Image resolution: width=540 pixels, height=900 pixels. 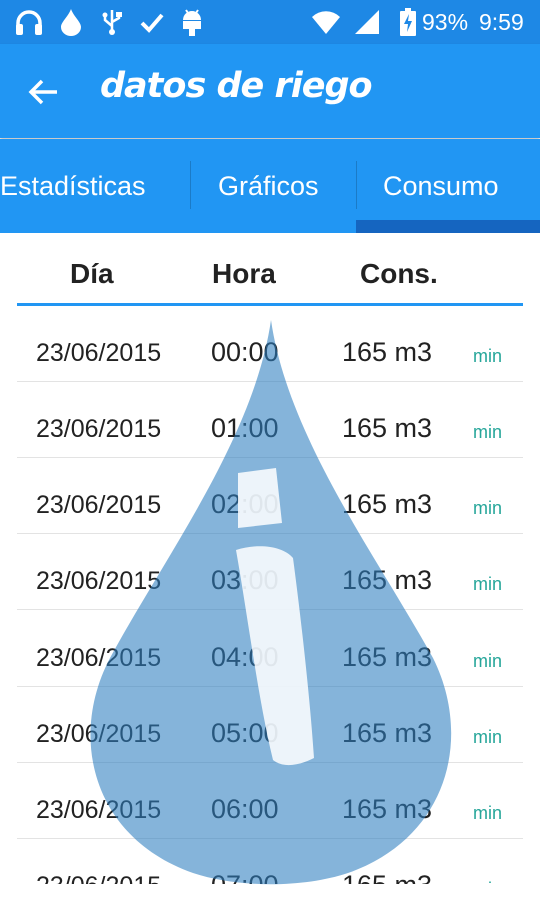 What do you see at coordinates (92, 273) in the screenshot?
I see `column-header-dia: Día` at bounding box center [92, 273].